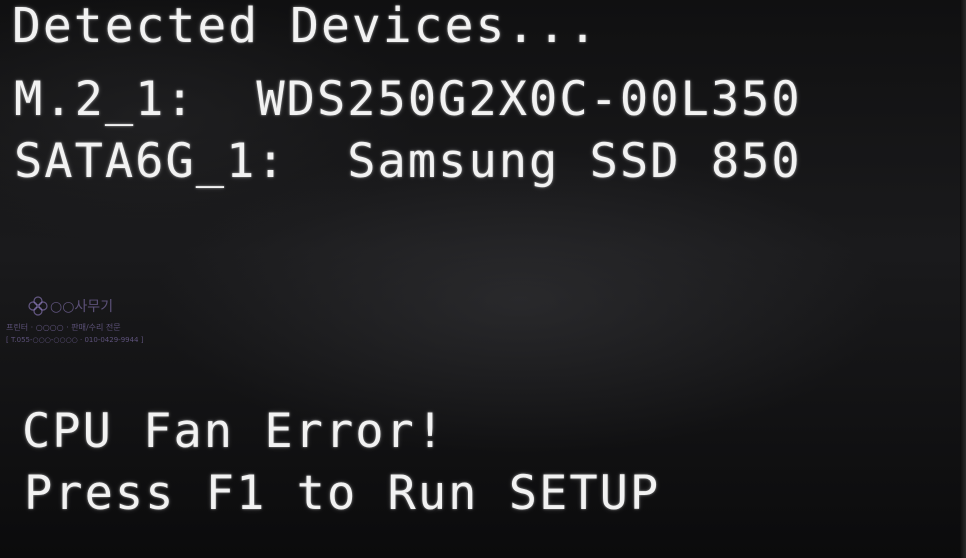 The image size is (966, 558). What do you see at coordinates (63, 327) in the screenshot?
I see `watermark-subtitle: 프린터 · ○○○○ · 판매/수리 전문` at bounding box center [63, 327].